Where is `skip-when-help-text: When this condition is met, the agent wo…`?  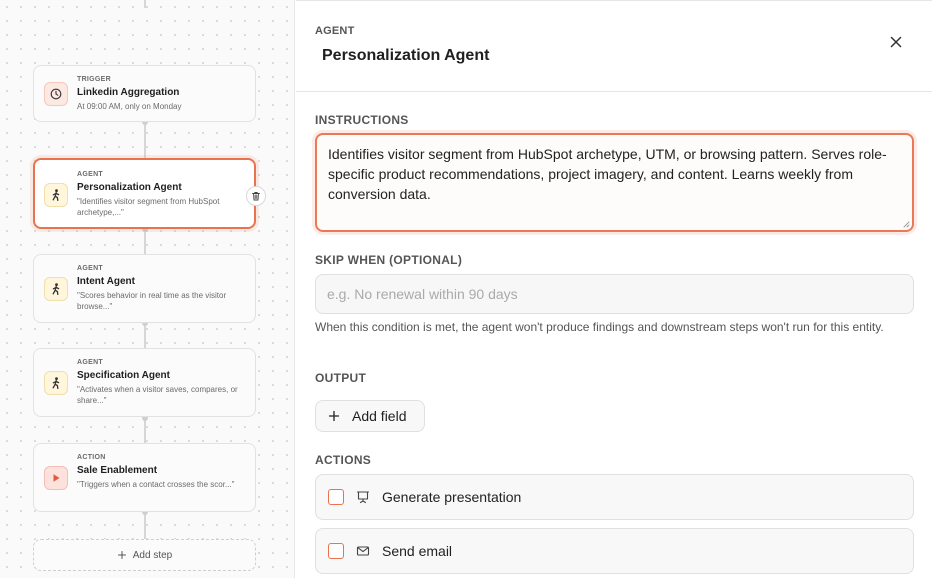
skip-when-help-text: When this condition is met, the agent wo… is located at coordinates (599, 327).